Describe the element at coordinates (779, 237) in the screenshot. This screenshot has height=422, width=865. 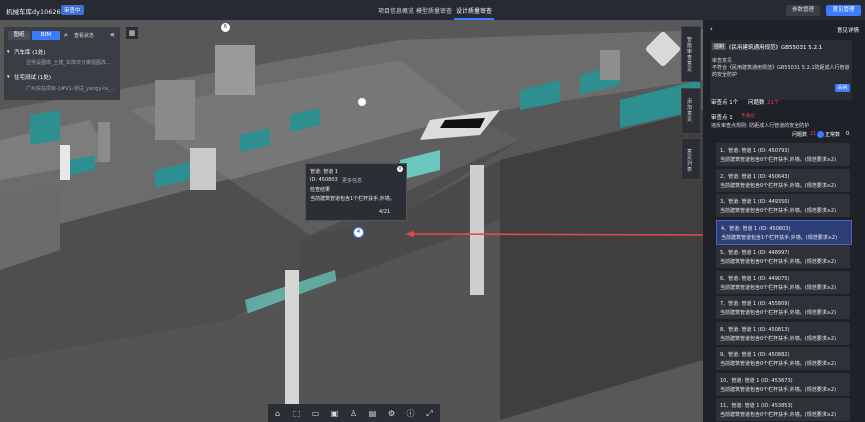
I see `issue-item-desc: 当前建筑管道包含1个栏杆扶手,外墙。(规范要求≥2)` at that location.